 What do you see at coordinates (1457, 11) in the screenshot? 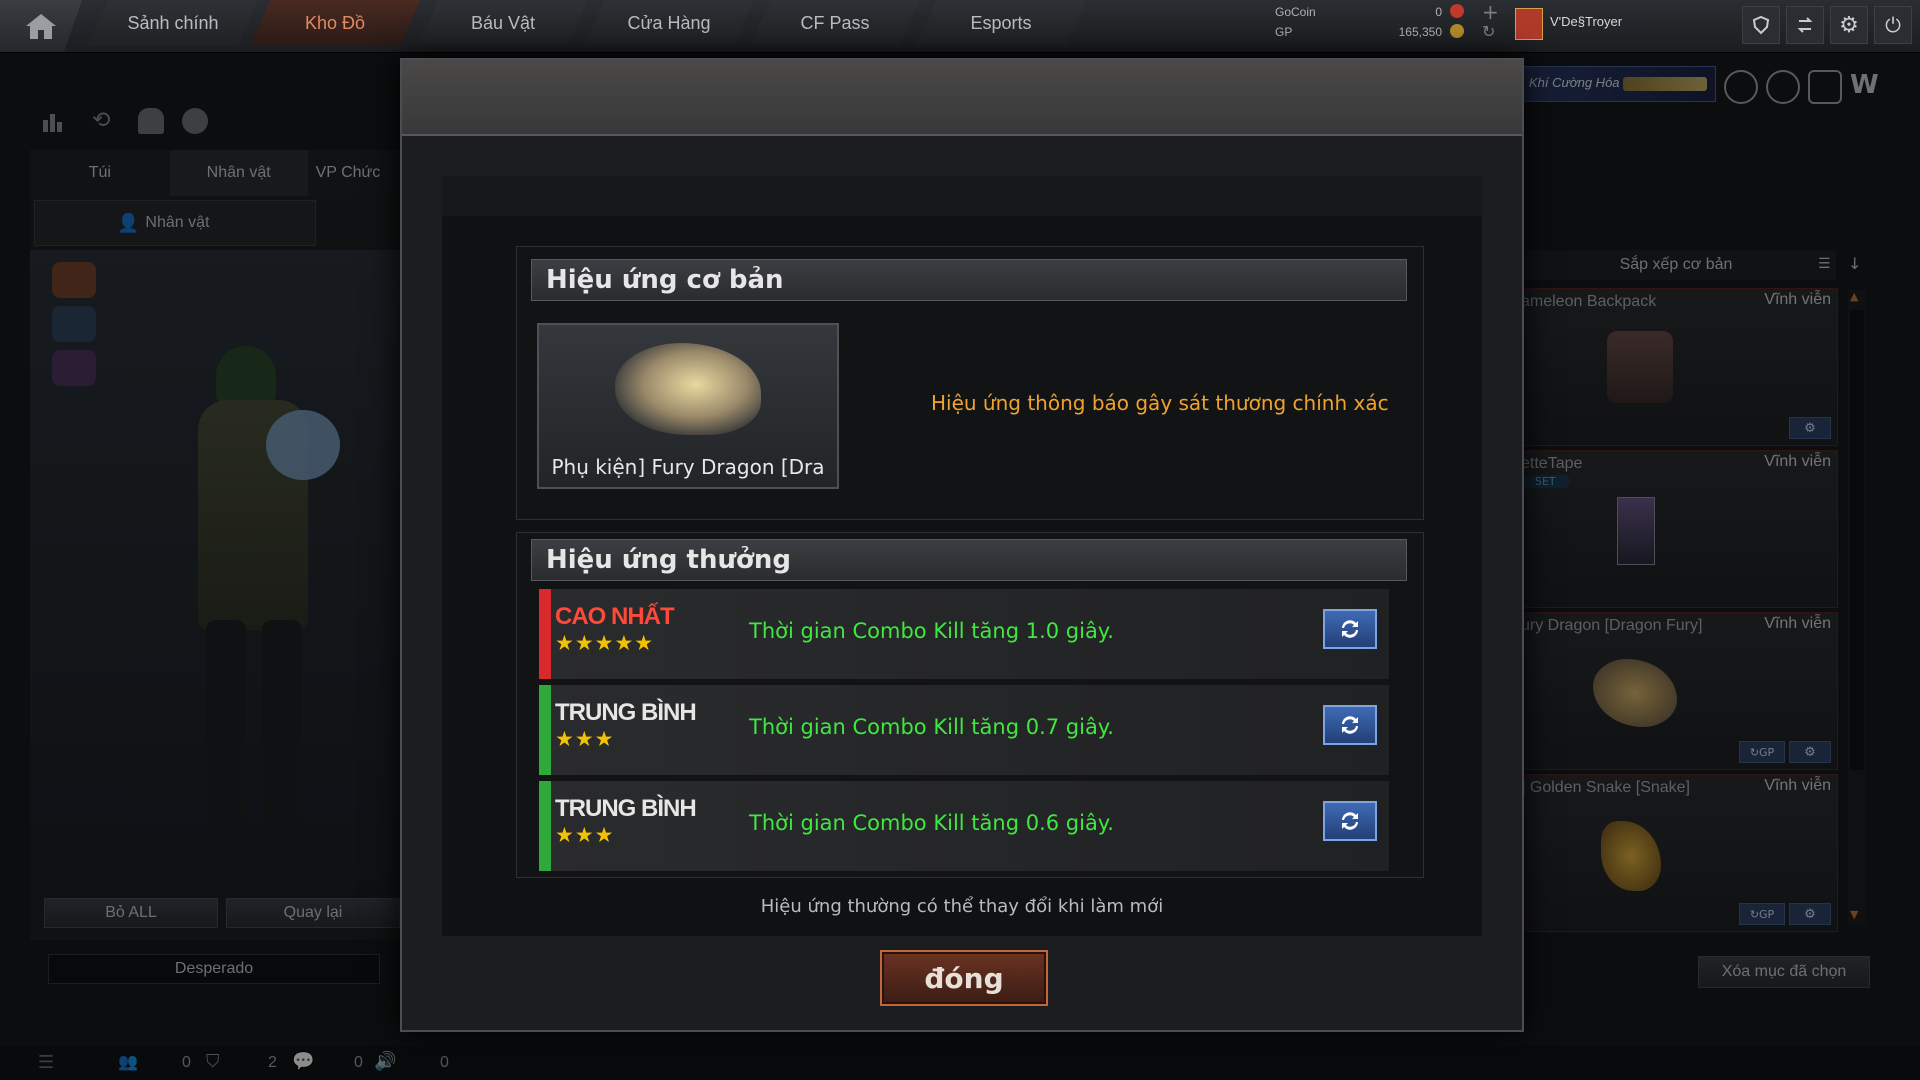
I see `gocoin-icon` at bounding box center [1457, 11].